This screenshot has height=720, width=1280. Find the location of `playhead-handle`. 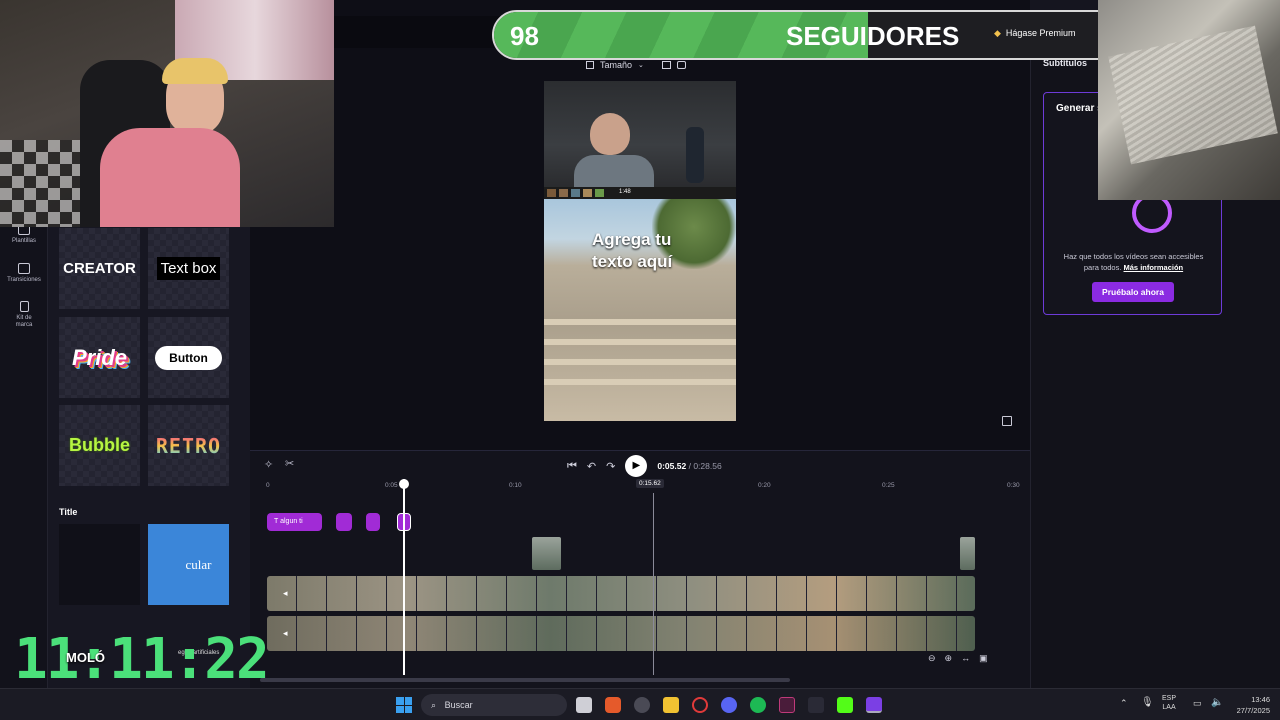

playhead-handle is located at coordinates (404, 484).